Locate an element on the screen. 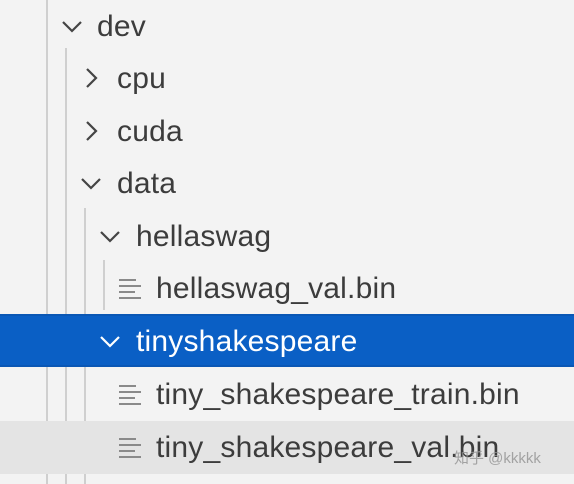 This screenshot has width=574, height=484. tree-item-label: data is located at coordinates (147, 183).